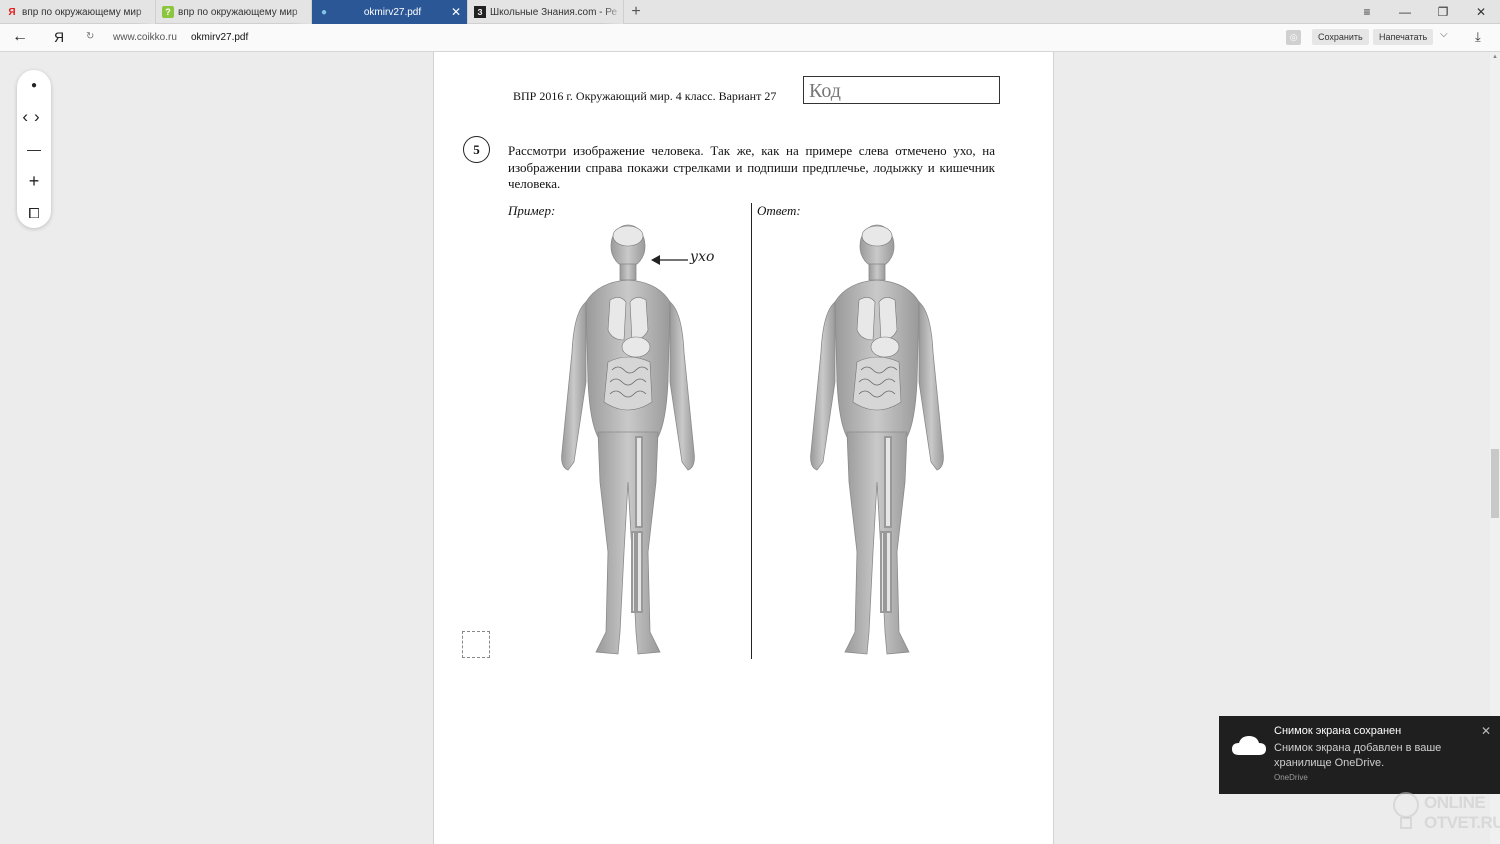 Image resolution: width=1500 pixels, height=844 pixels. I want to click on watermark: ONLINE OTVET.RU, so click(1445, 814).